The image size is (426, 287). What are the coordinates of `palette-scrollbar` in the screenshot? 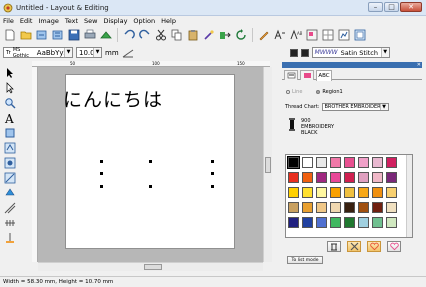 It's located at (409, 196).